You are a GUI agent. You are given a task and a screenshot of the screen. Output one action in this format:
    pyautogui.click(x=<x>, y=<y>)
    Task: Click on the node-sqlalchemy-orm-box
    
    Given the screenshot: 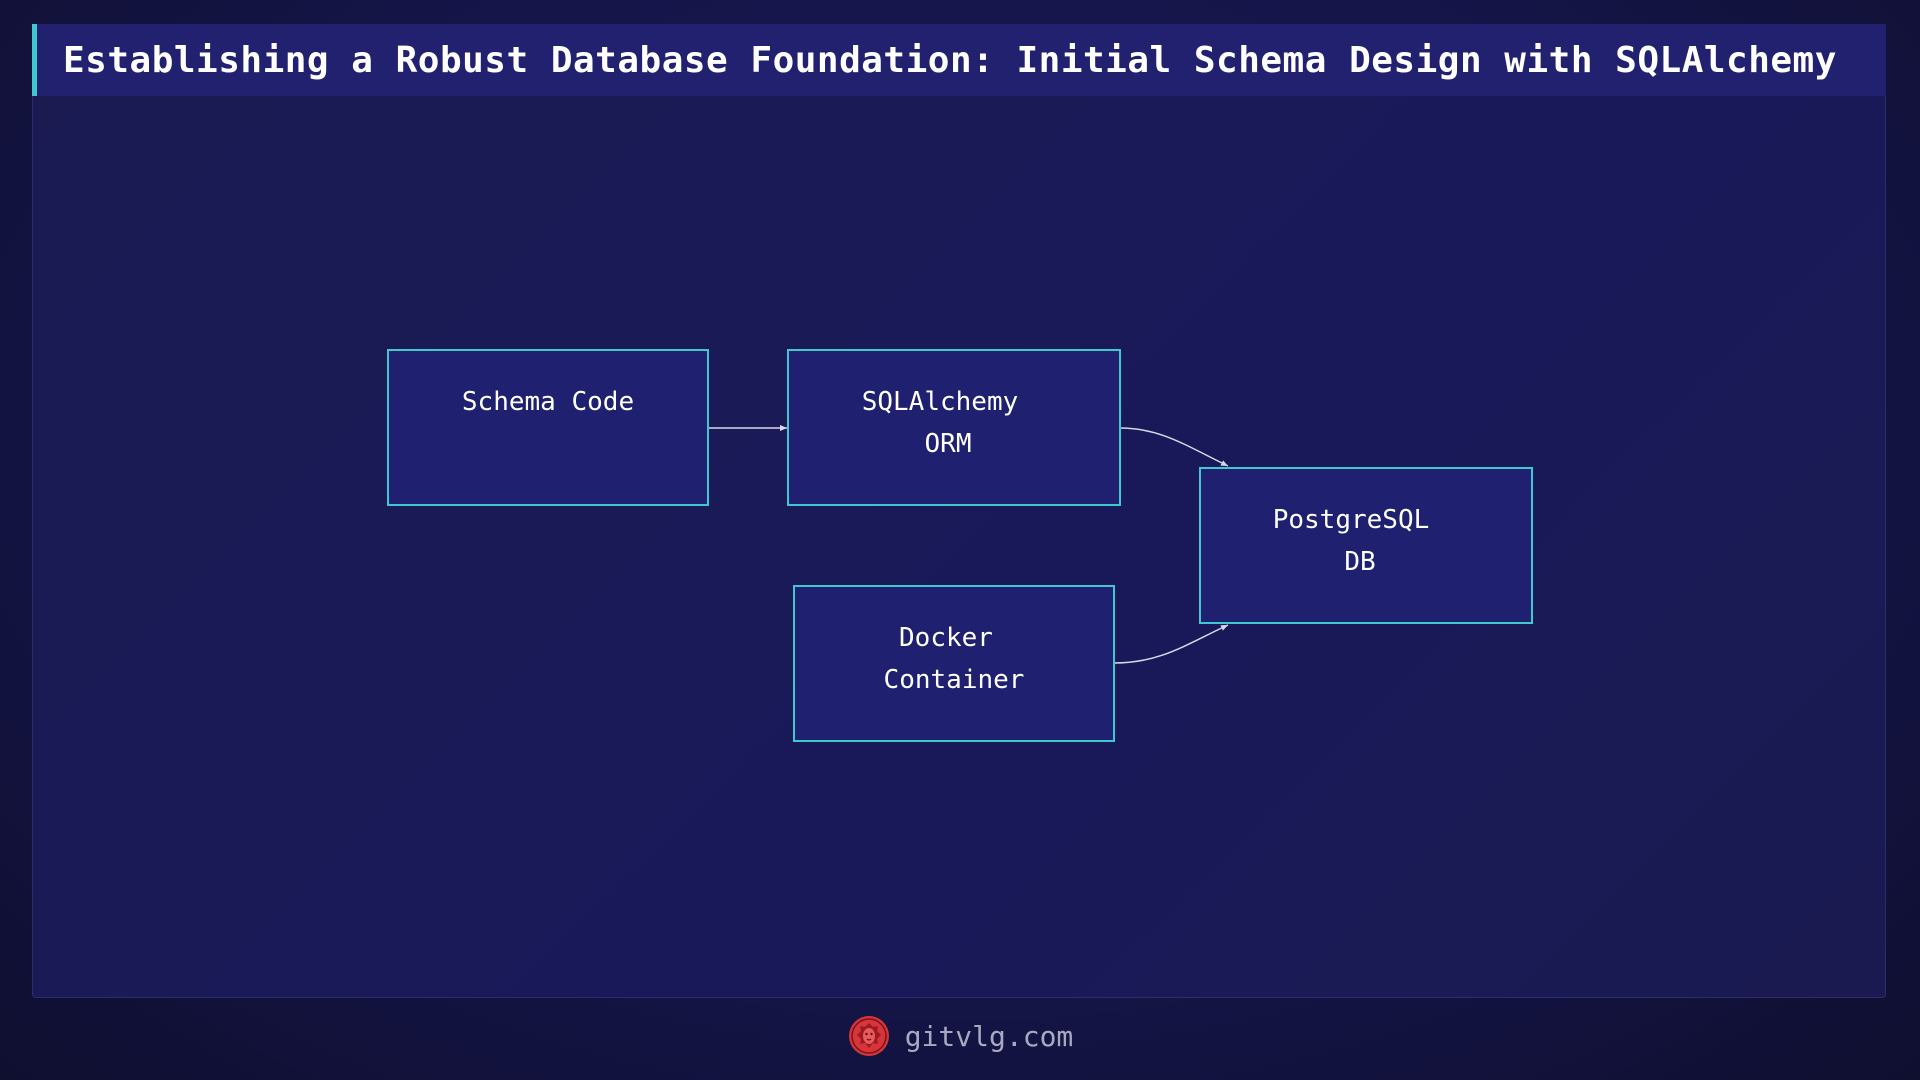 What is the action you would take?
    pyautogui.click(x=954, y=427)
    